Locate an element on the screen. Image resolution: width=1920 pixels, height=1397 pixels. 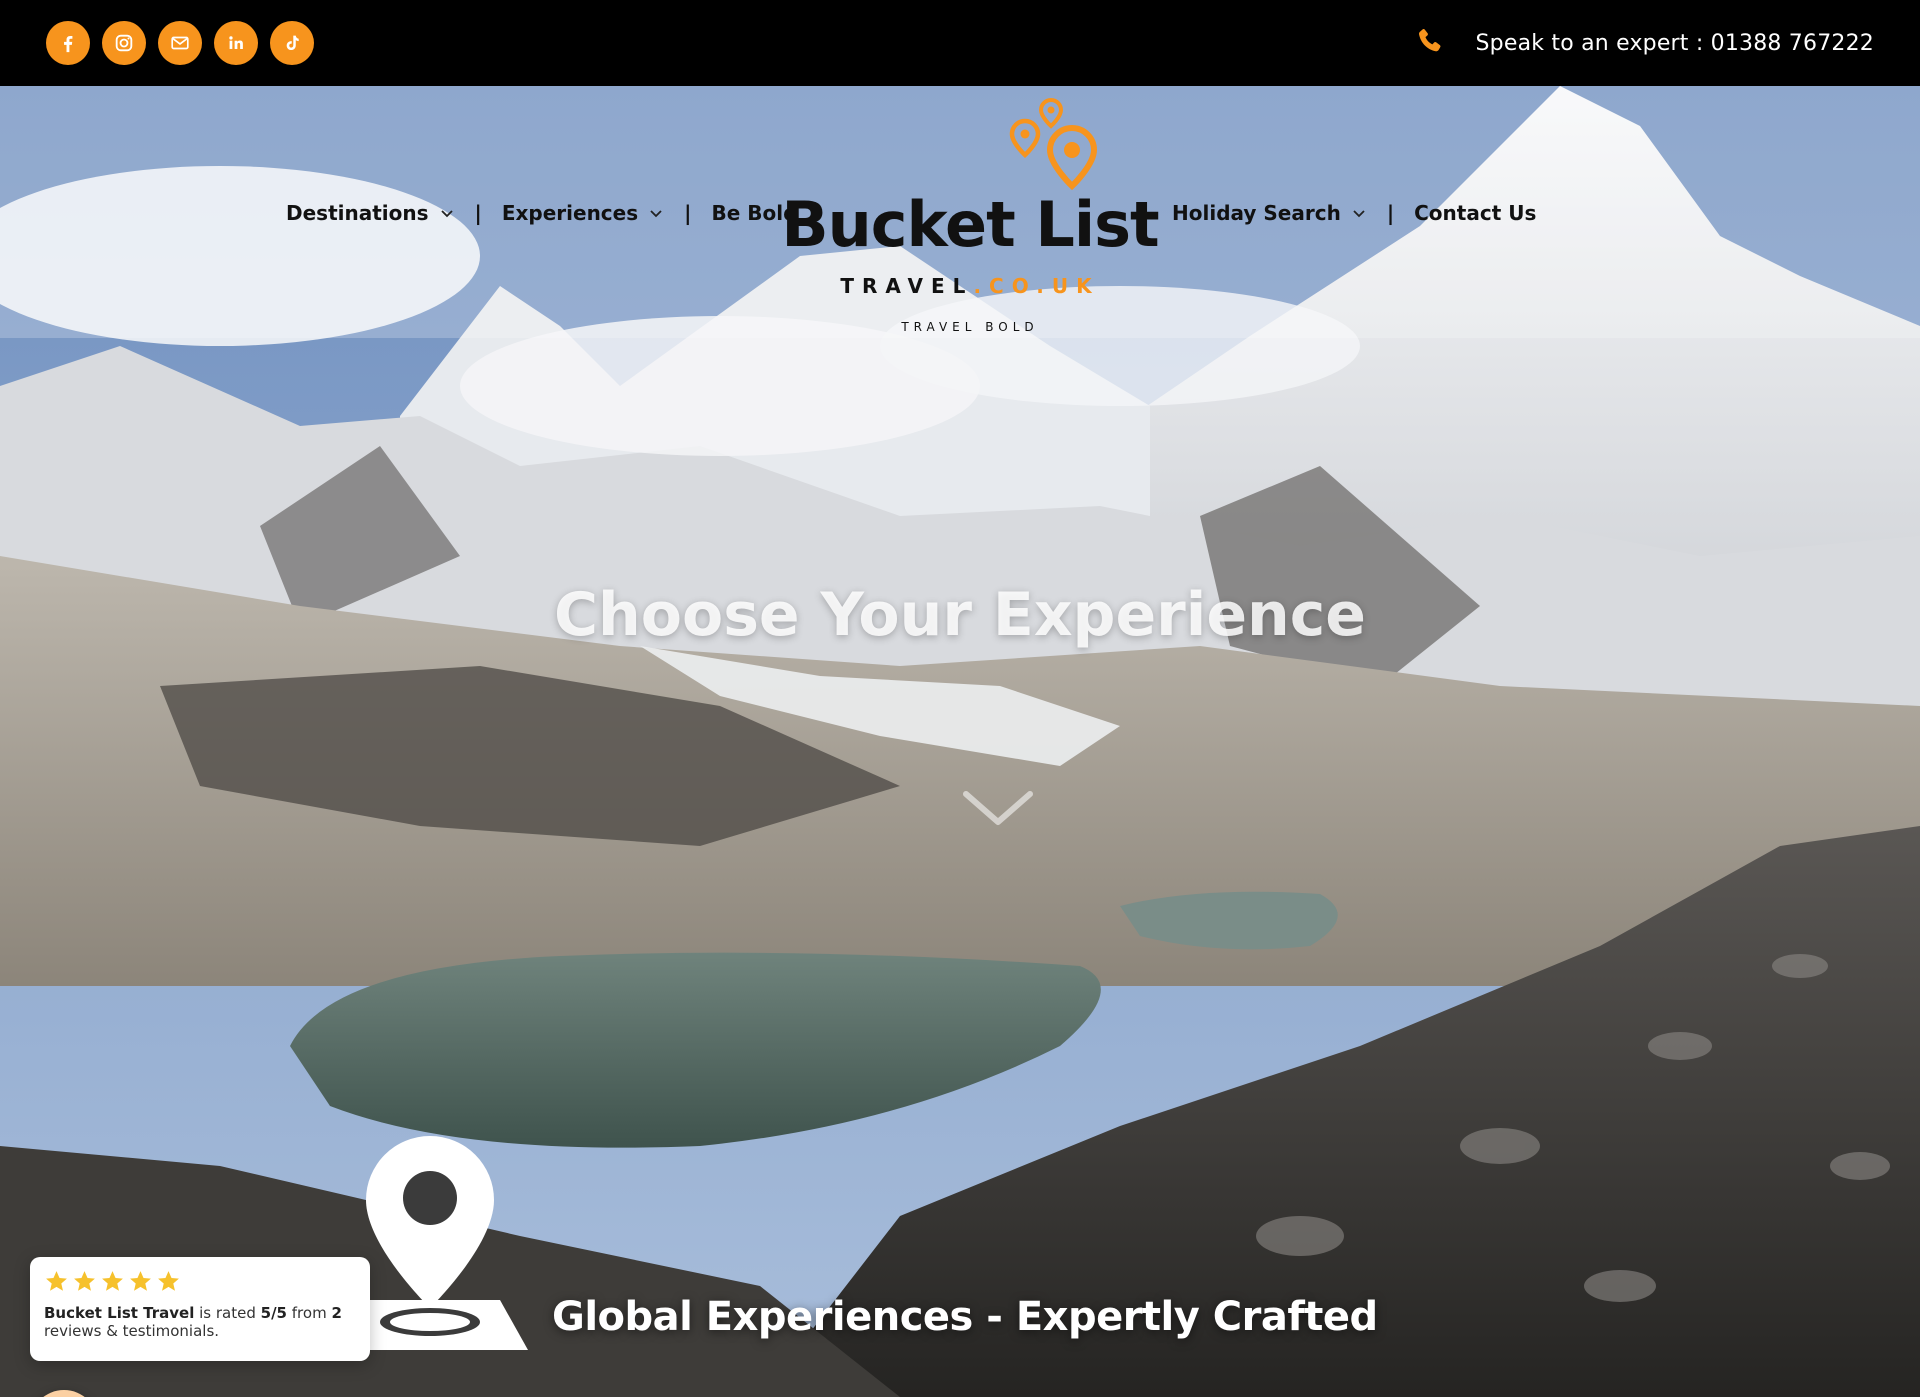
review-from-text: from is located at coordinates (309, 1313).